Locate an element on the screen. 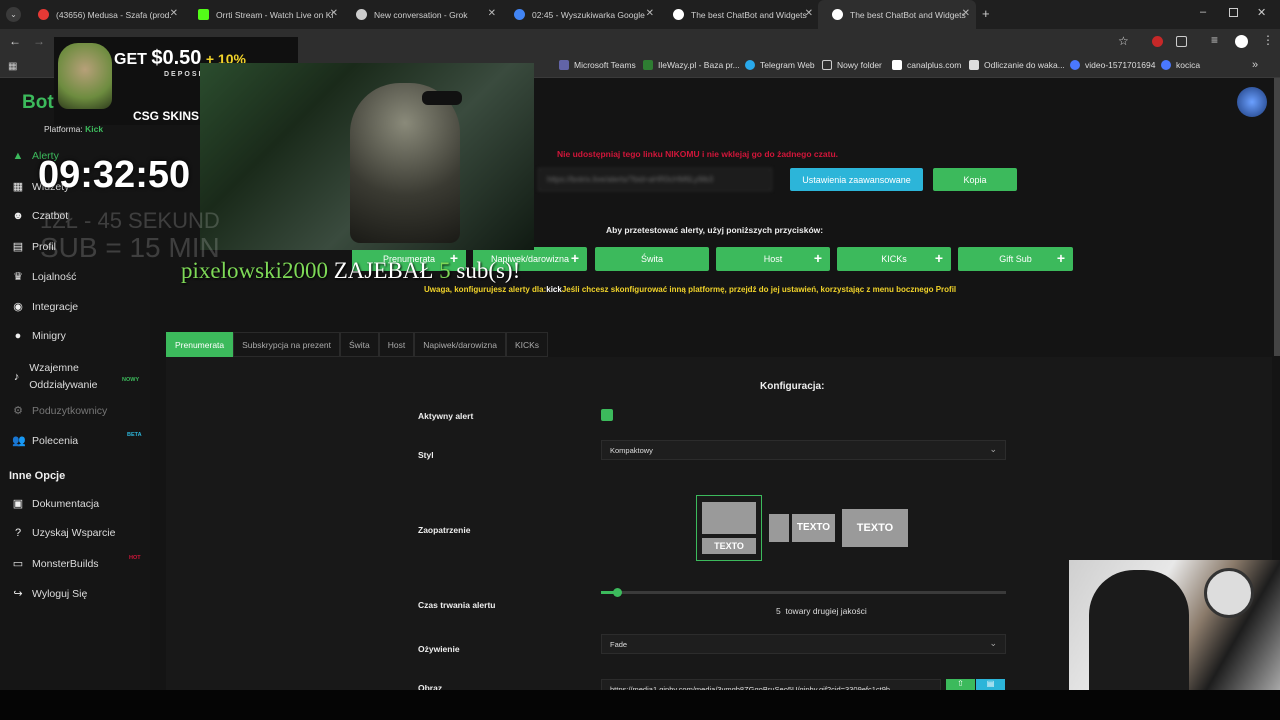  config-title: Konfiguracja: is located at coordinates (792, 386).